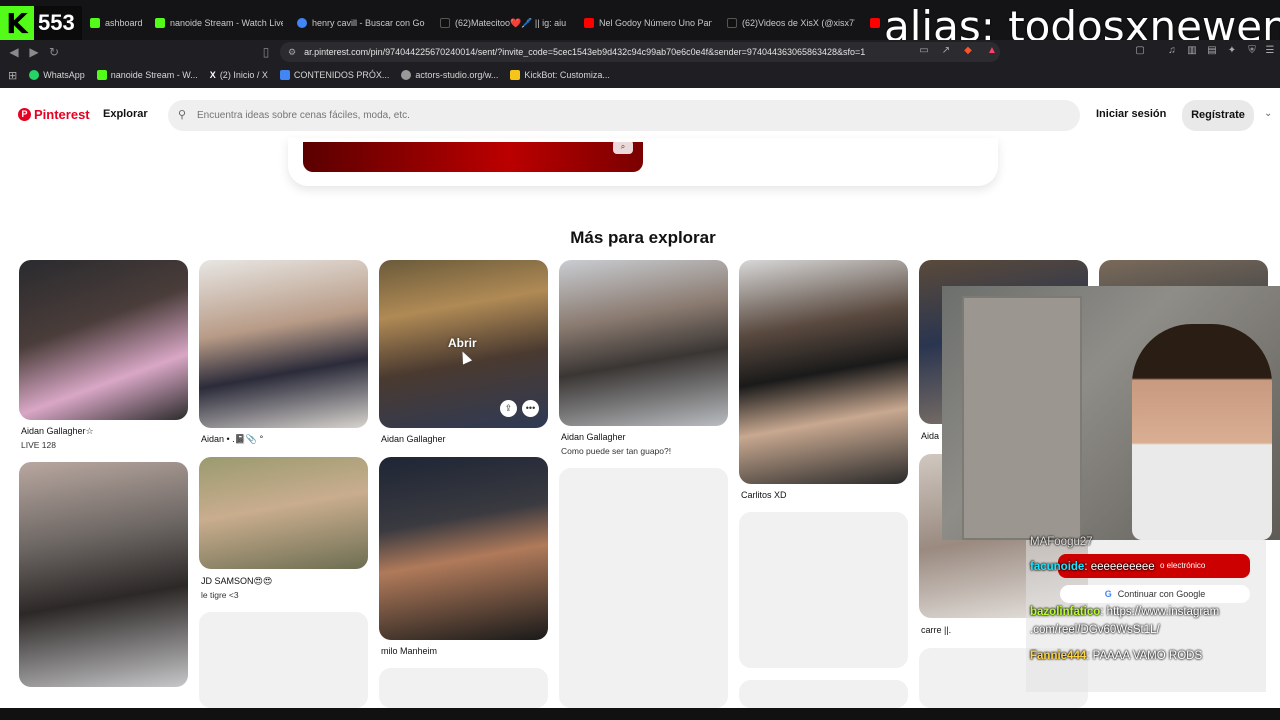 This screenshot has height=720, width=1280. Describe the element at coordinates (1163, 612) in the screenshot. I see `chat-text: https://www.instagram` at that location.